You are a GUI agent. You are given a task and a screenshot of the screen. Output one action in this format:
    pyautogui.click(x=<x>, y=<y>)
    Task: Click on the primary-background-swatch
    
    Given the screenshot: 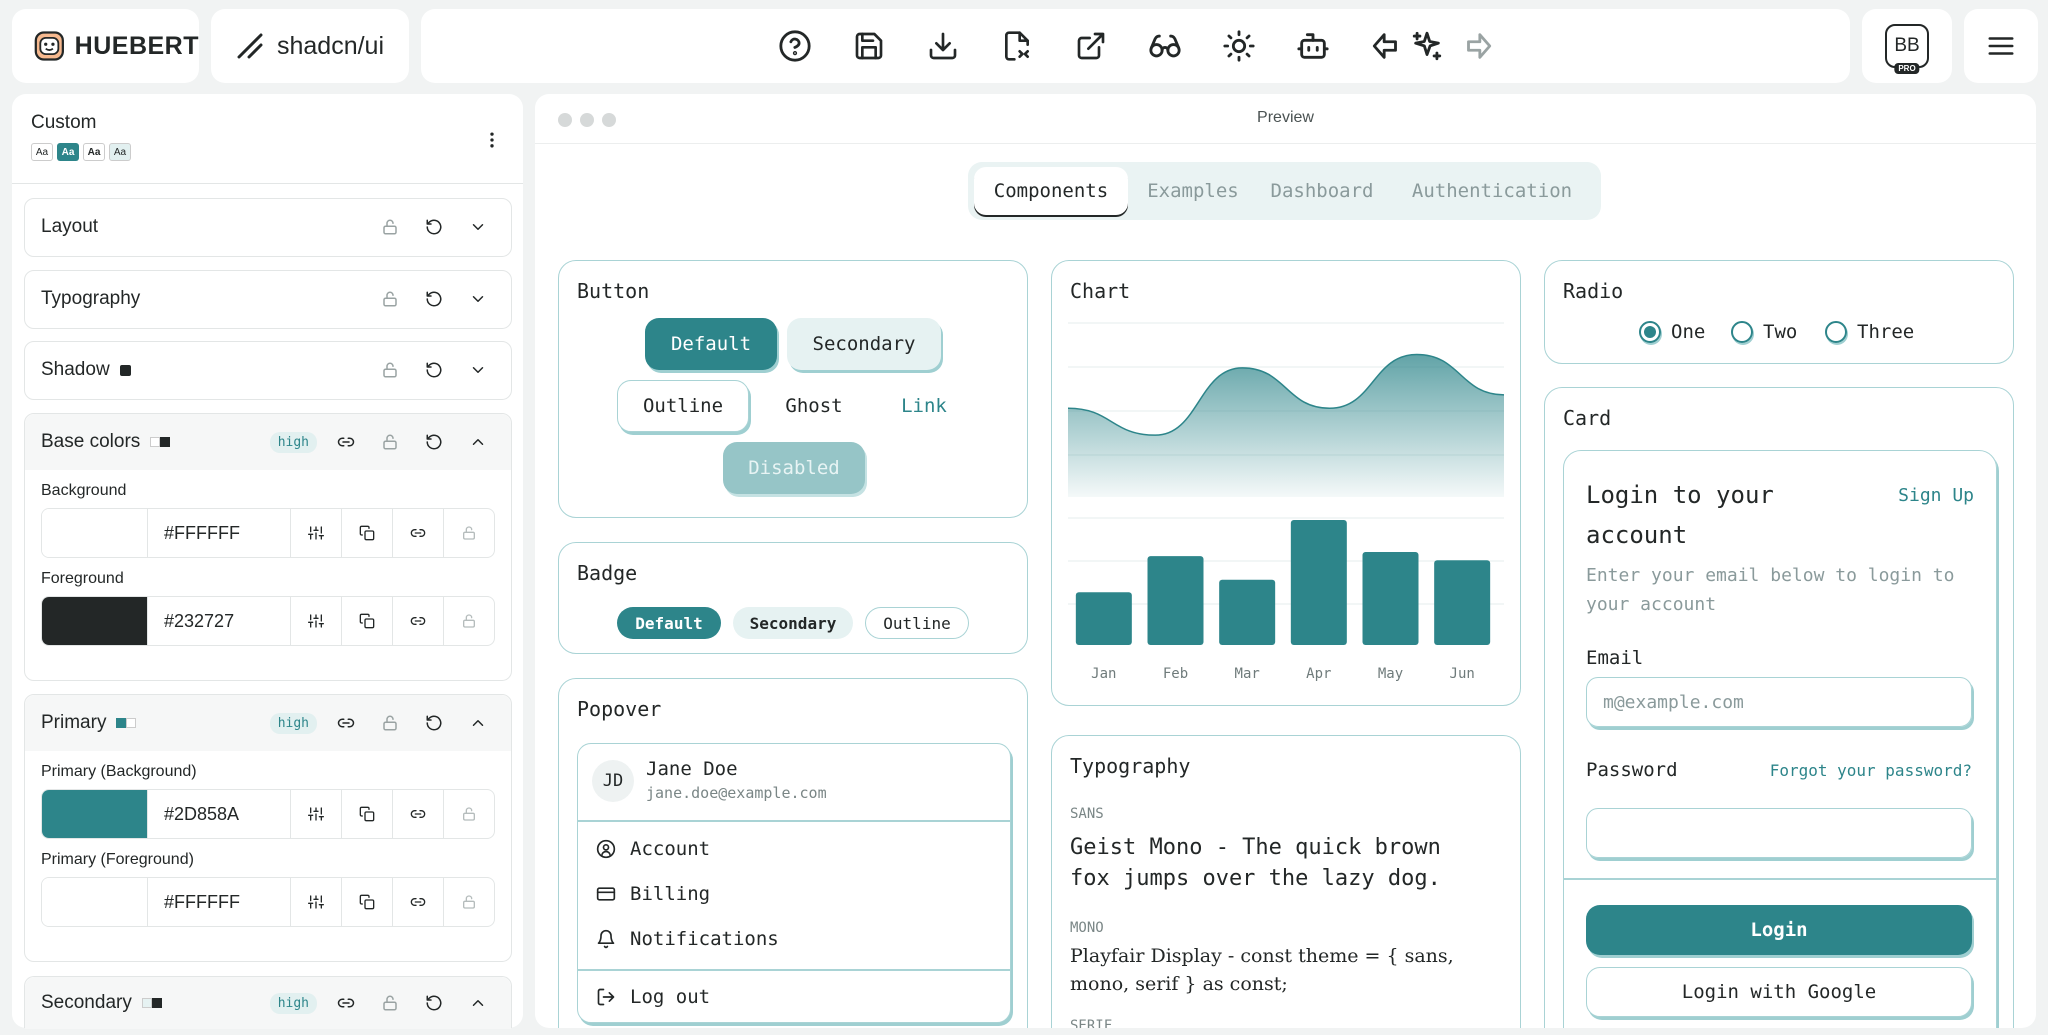 What is the action you would take?
    pyautogui.click(x=95, y=814)
    